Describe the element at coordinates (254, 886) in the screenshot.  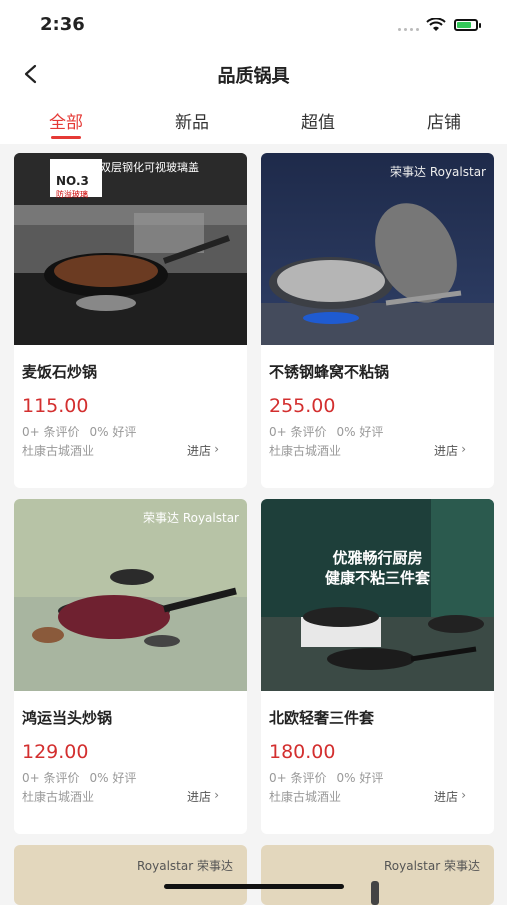
I see `home-indicator` at that location.